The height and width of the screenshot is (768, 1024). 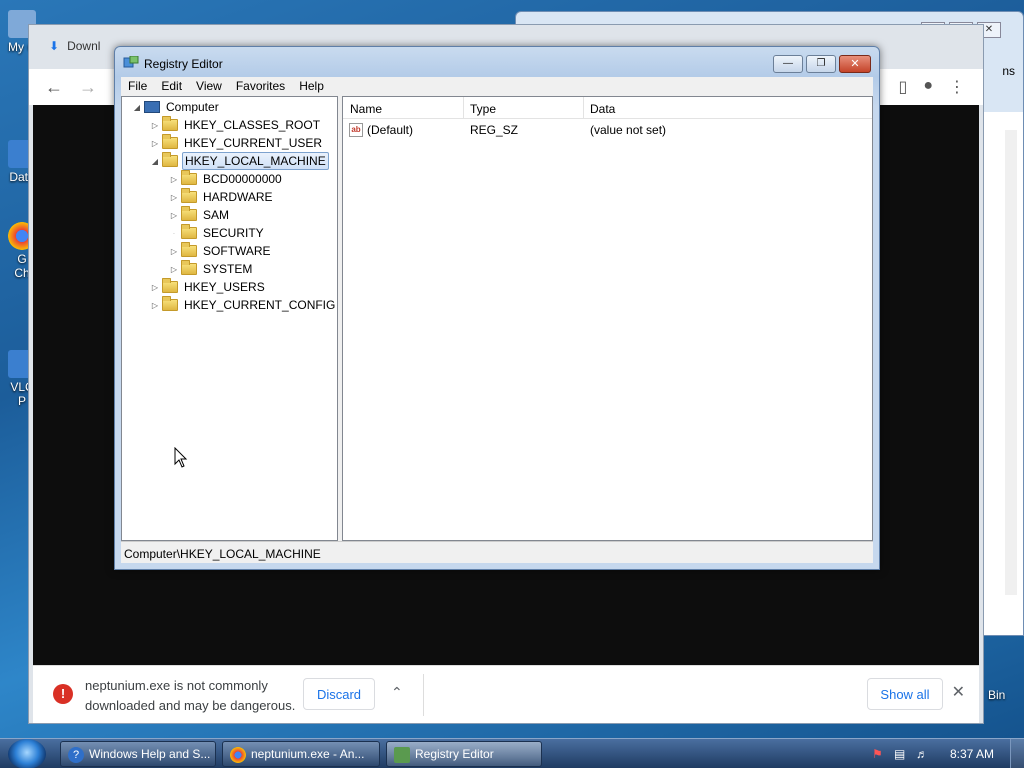 What do you see at coordinates (183, 64) in the screenshot?
I see `window-title: Registry Editor` at bounding box center [183, 64].